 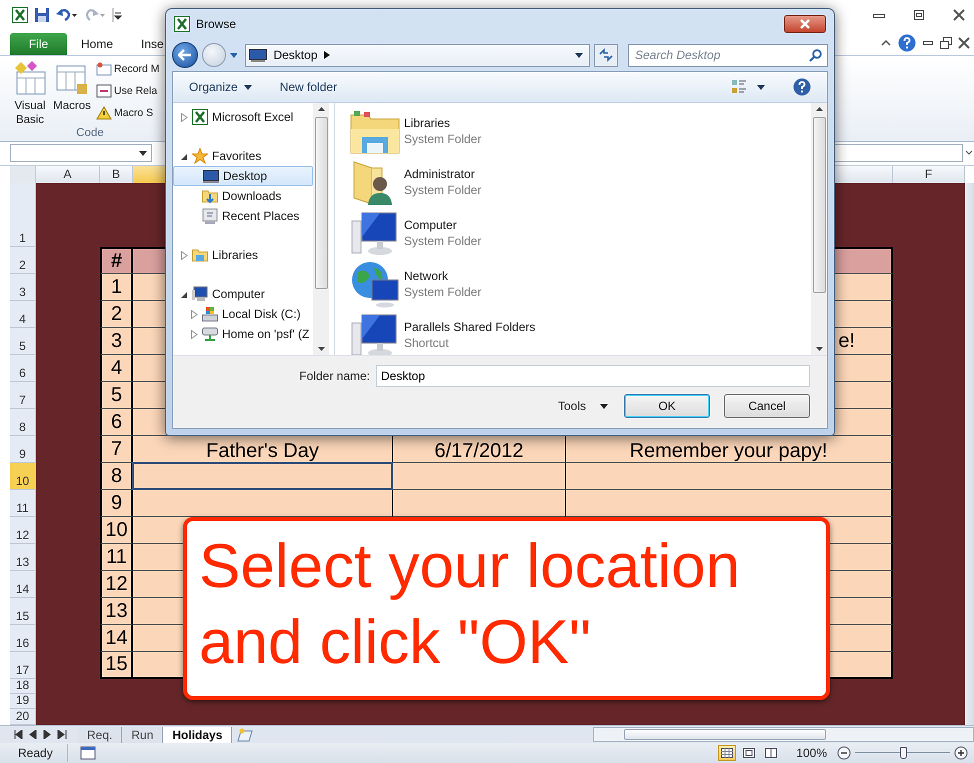 I want to click on row-header: 13, so click(x=23, y=557).